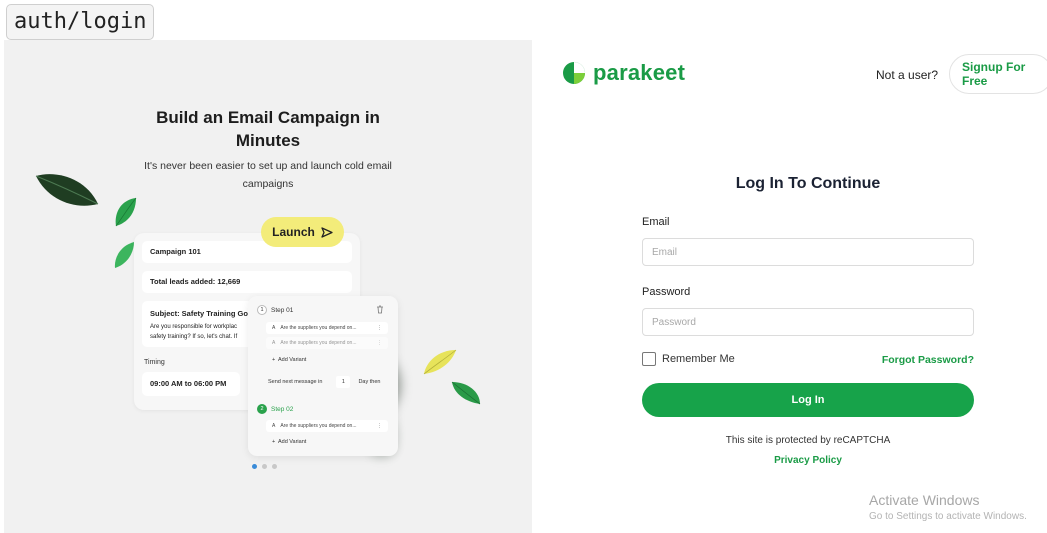 The height and width of the screenshot is (533, 1047). I want to click on step-01: 1 Step 01, so click(275, 310).